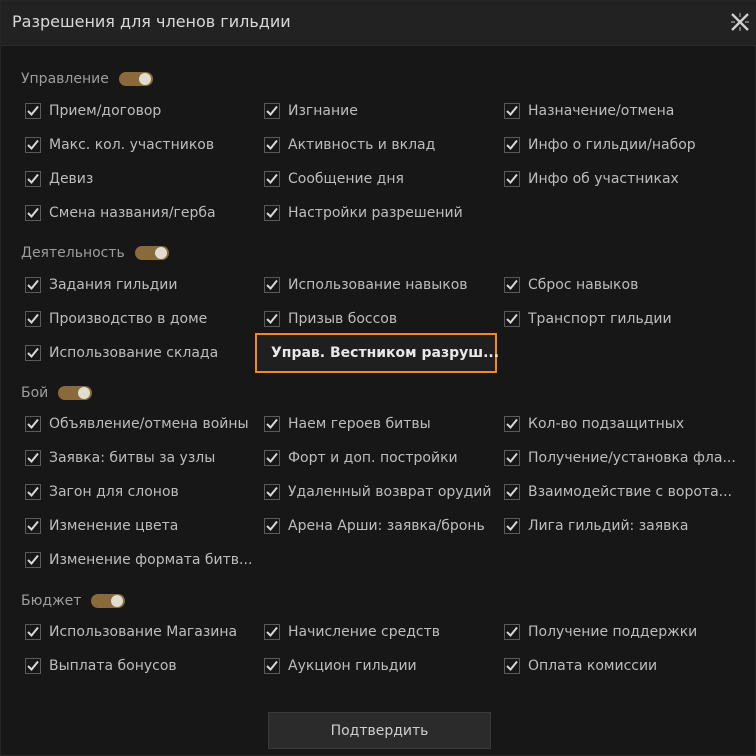 Image resolution: width=756 pixels, height=756 pixels. I want to click on perm-item: Лига гильдий: заявка, so click(596, 526).